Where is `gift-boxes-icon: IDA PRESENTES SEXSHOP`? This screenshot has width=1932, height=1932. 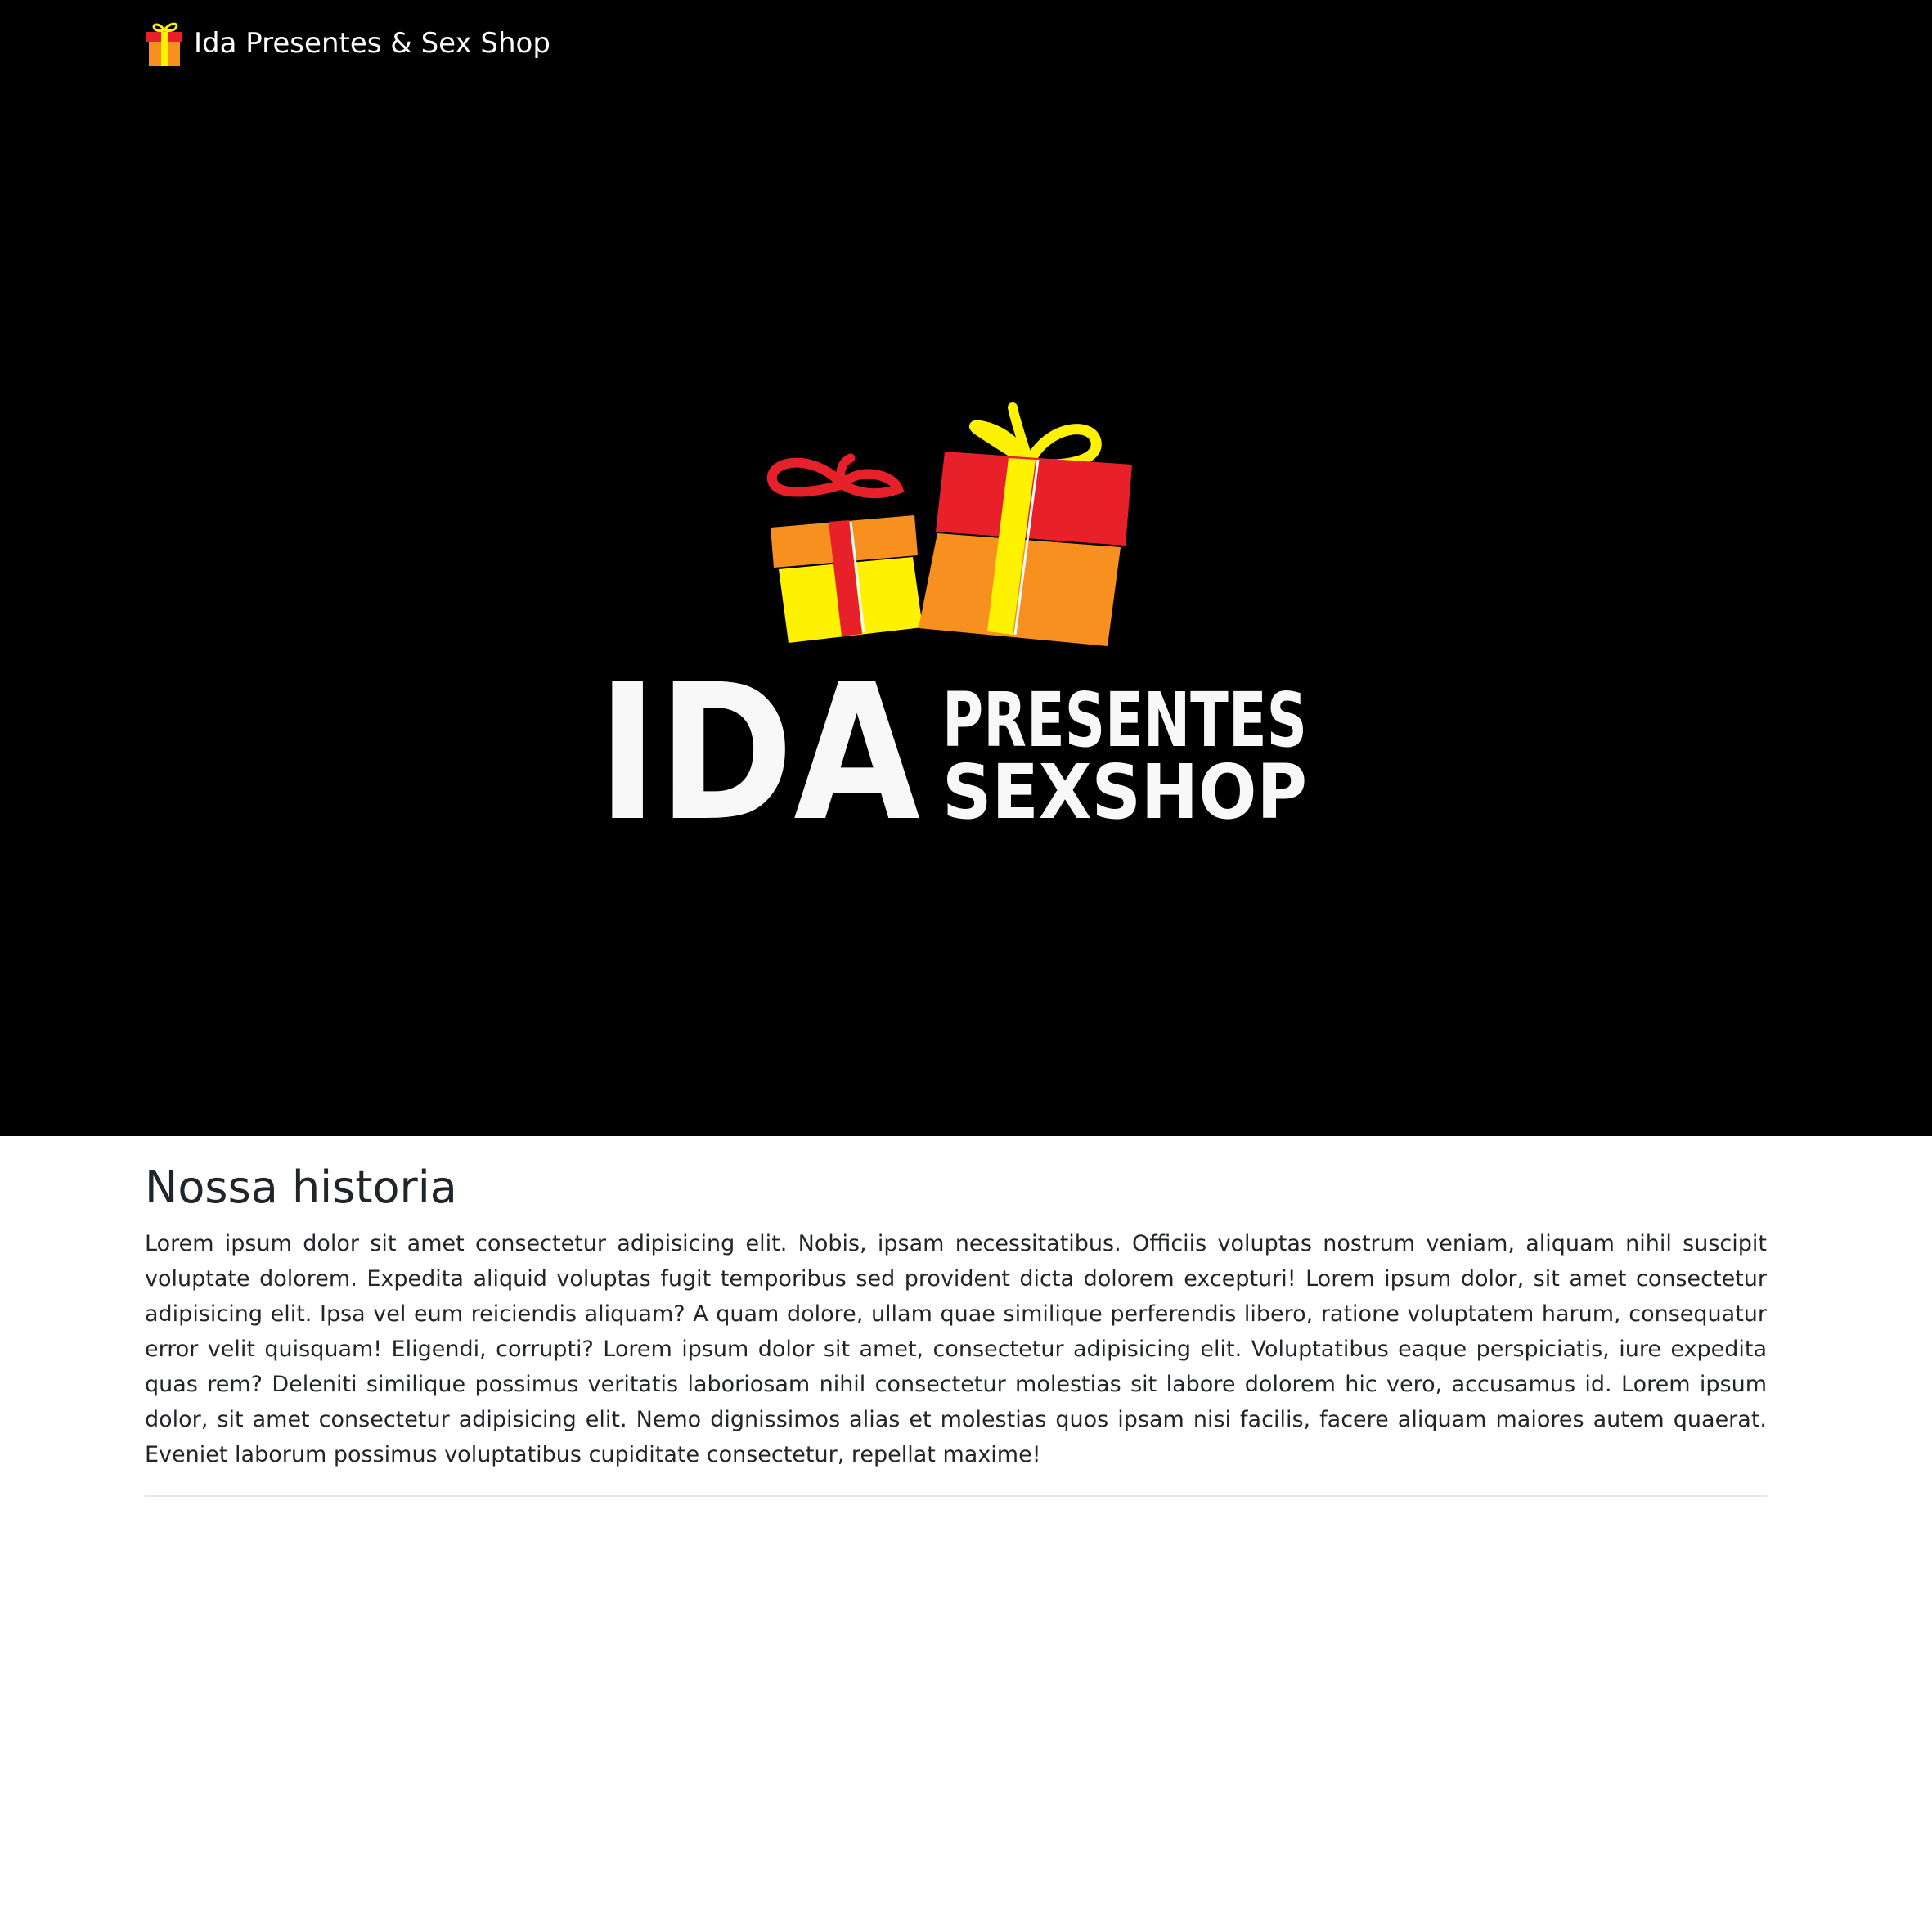 gift-boxes-icon: IDA PRESENTES SEXSHOP is located at coordinates (952, 632).